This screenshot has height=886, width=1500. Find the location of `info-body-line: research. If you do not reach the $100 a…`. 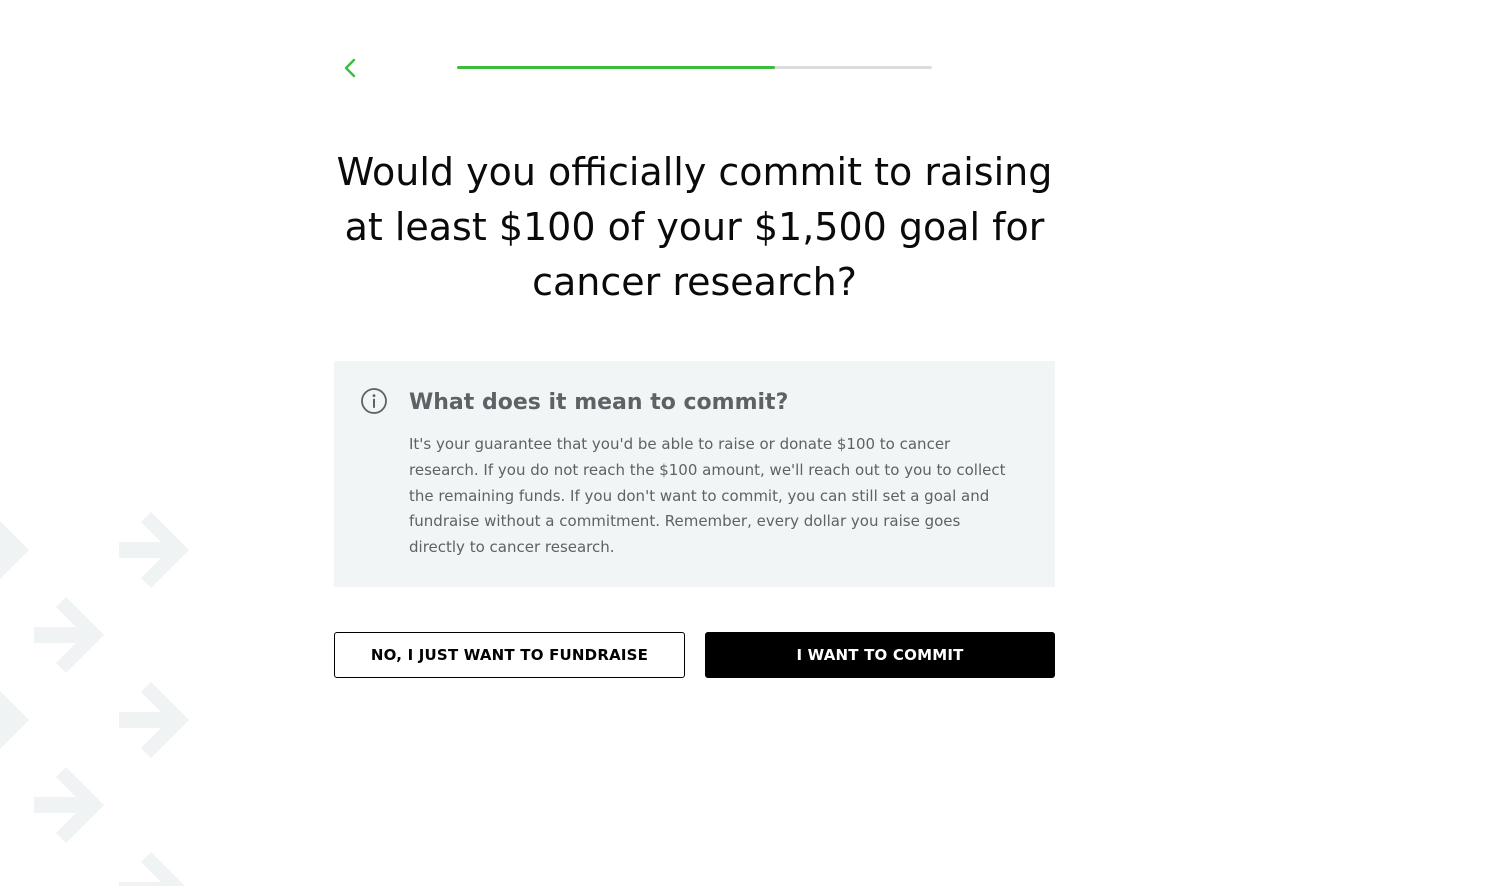

info-body-line: research. If you do not reach the $100 a… is located at coordinates (707, 469).